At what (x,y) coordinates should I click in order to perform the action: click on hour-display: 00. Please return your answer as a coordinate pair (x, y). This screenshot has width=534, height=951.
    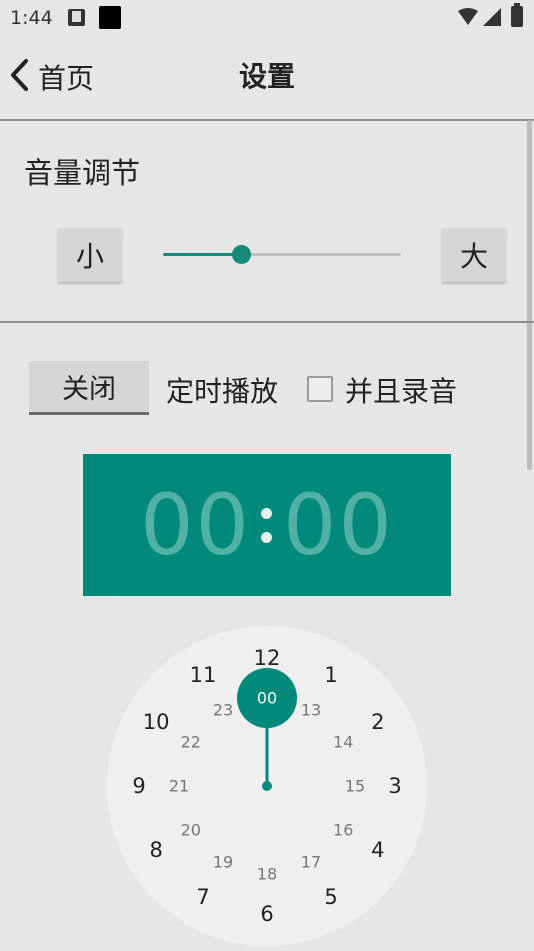
    Looking at the image, I should click on (195, 525).